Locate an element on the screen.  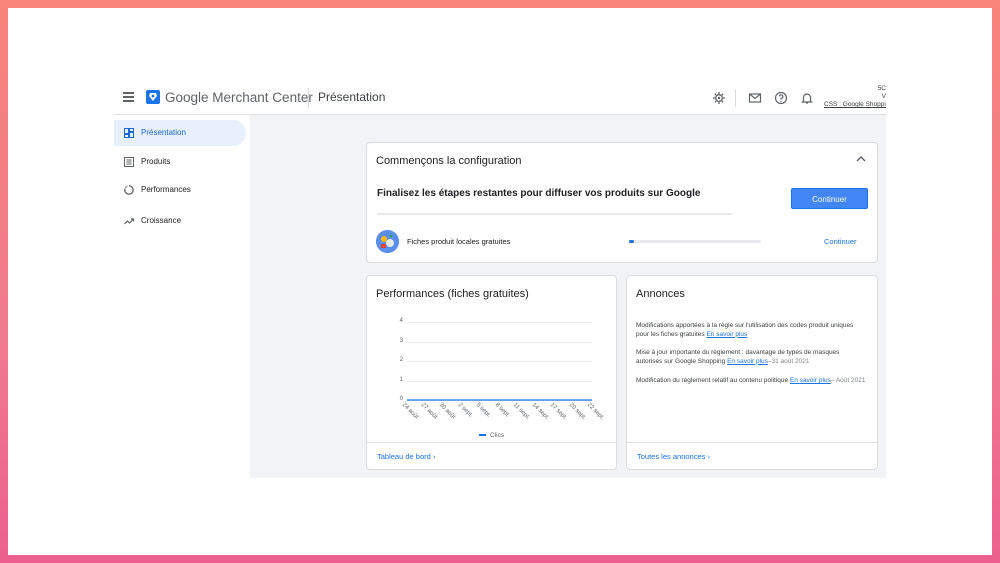
account-css: CSS : Google Shopping is located at coordinates (855, 104).